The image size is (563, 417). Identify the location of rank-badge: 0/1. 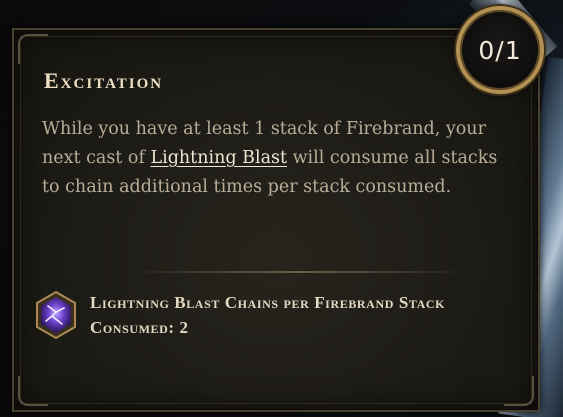
(500, 50).